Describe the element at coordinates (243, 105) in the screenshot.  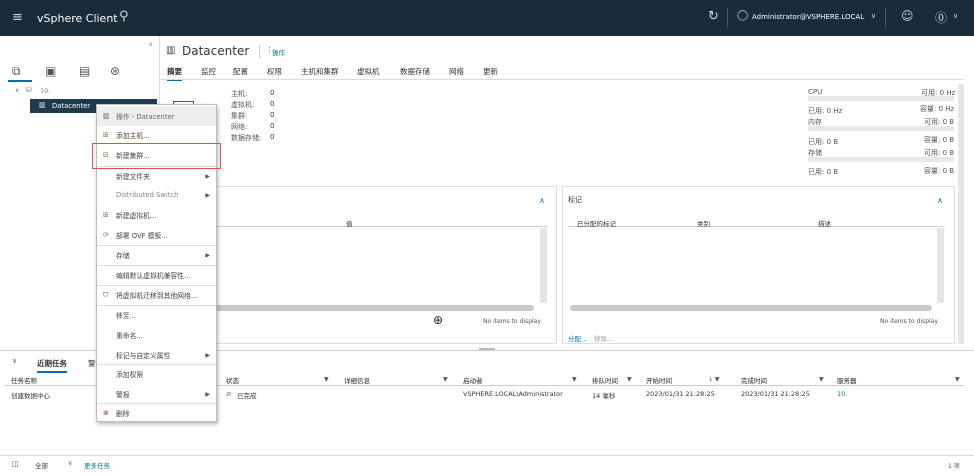
I see `summary-label: 虚拟机:` at that location.